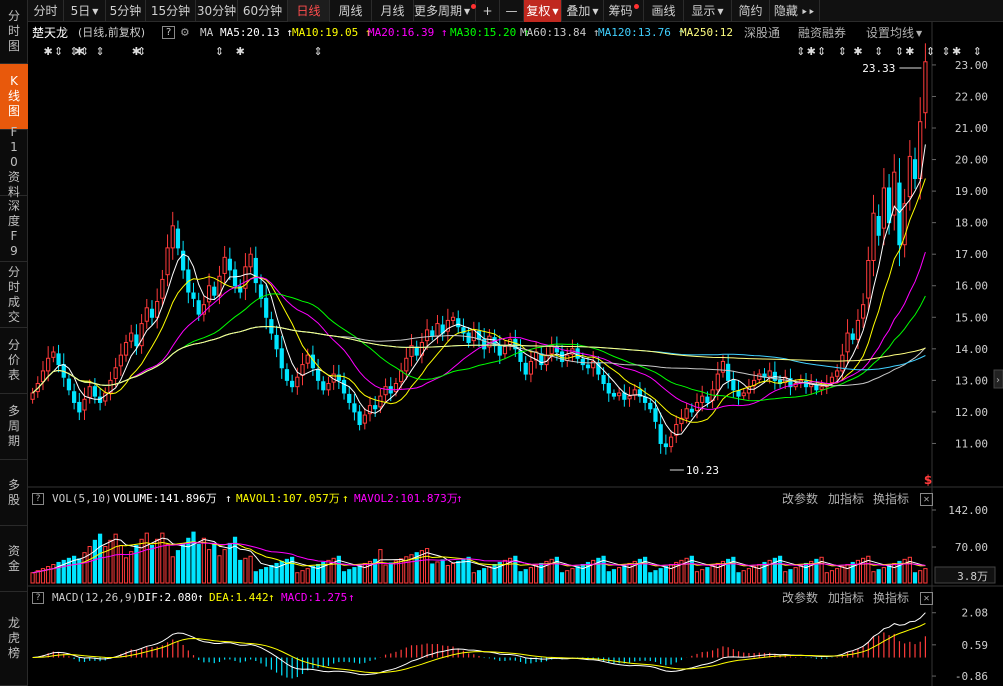 This screenshot has height=686, width=1003. I want to click on toolbar-button-1: 5日 ▼, so click(85, 11).